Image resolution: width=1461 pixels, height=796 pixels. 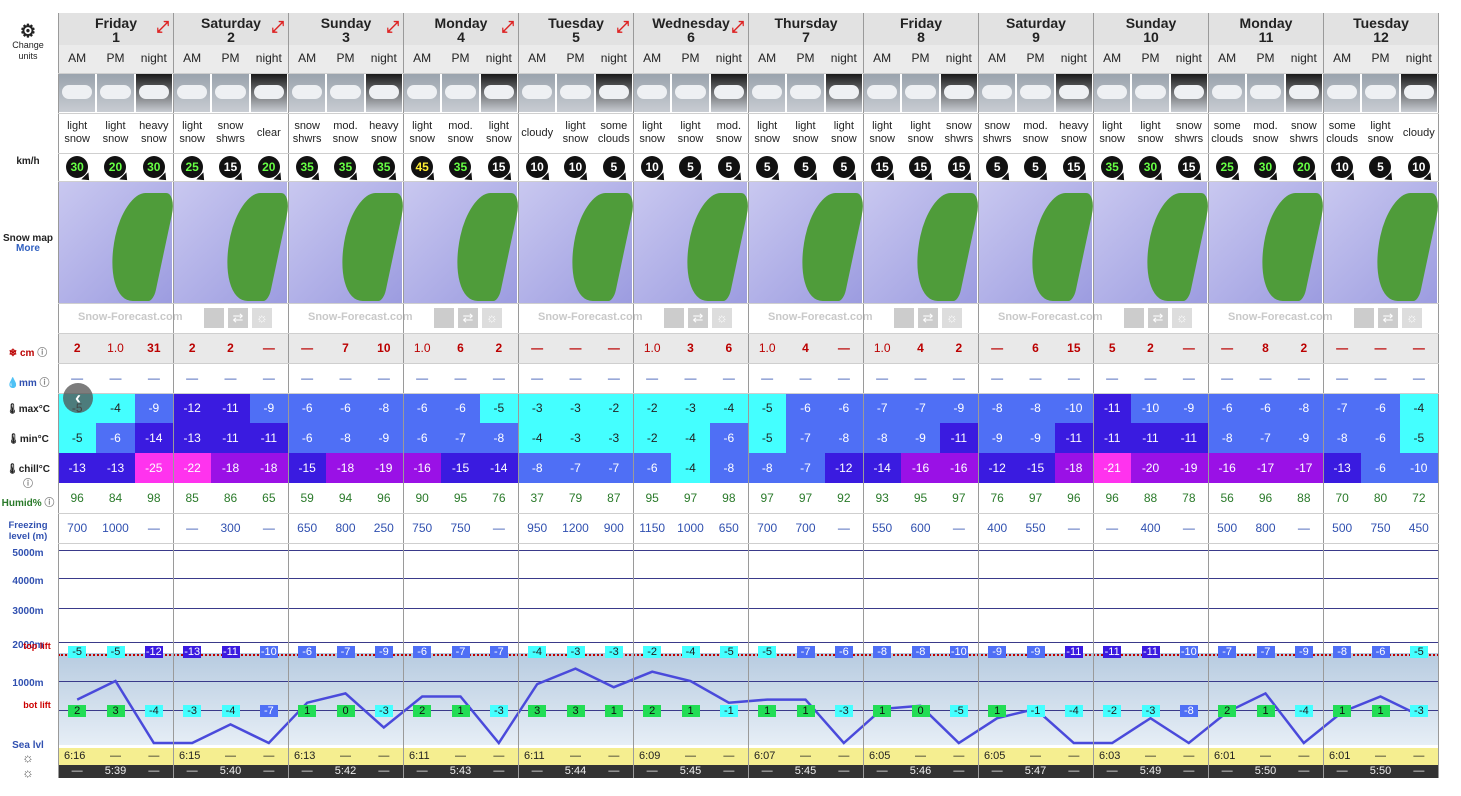 I want to click on sunset-time: 5:40, so click(x=230, y=771).